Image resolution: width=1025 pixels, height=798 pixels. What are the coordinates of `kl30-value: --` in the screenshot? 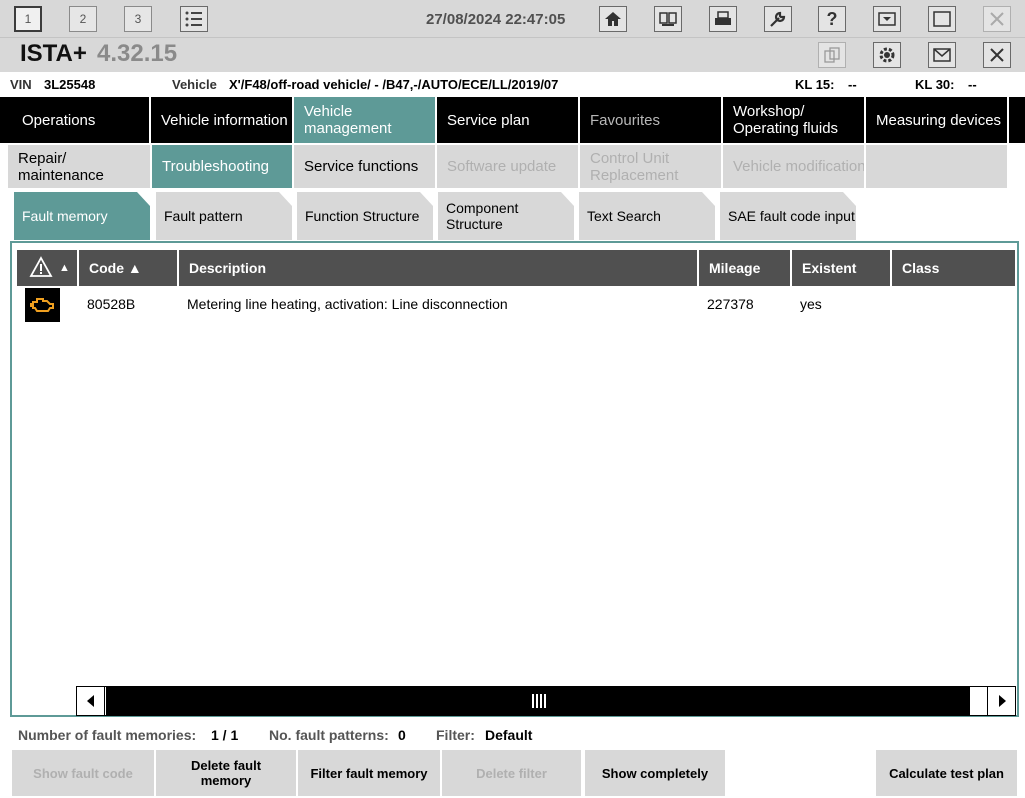 It's located at (972, 84).